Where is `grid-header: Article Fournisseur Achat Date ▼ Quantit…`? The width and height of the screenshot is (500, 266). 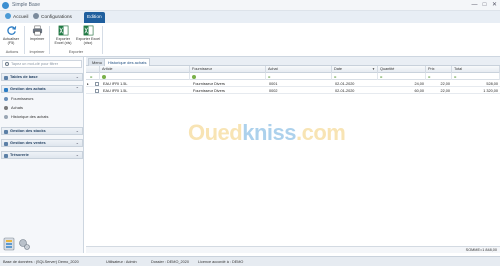 grid-header: Article Fournisseur Achat Date ▼ Quantit… is located at coordinates (293, 69).